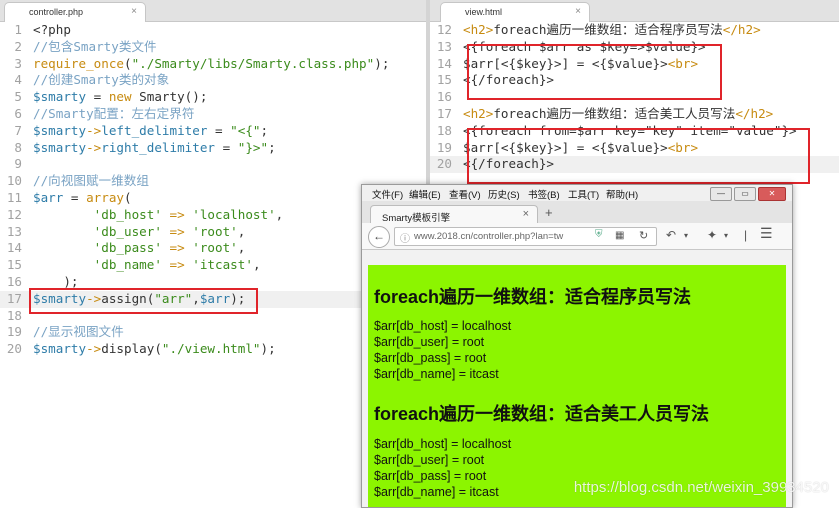 The width and height of the screenshot is (839, 508). What do you see at coordinates (549, 212) in the screenshot?
I see `new-tab-button: +` at bounding box center [549, 212].